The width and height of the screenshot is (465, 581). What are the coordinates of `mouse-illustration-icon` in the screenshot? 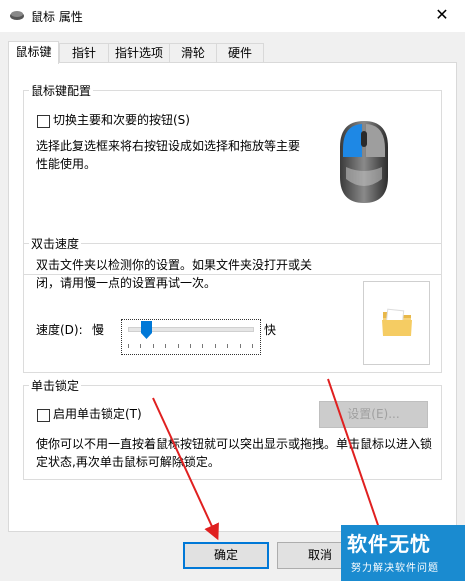 It's located at (364, 162).